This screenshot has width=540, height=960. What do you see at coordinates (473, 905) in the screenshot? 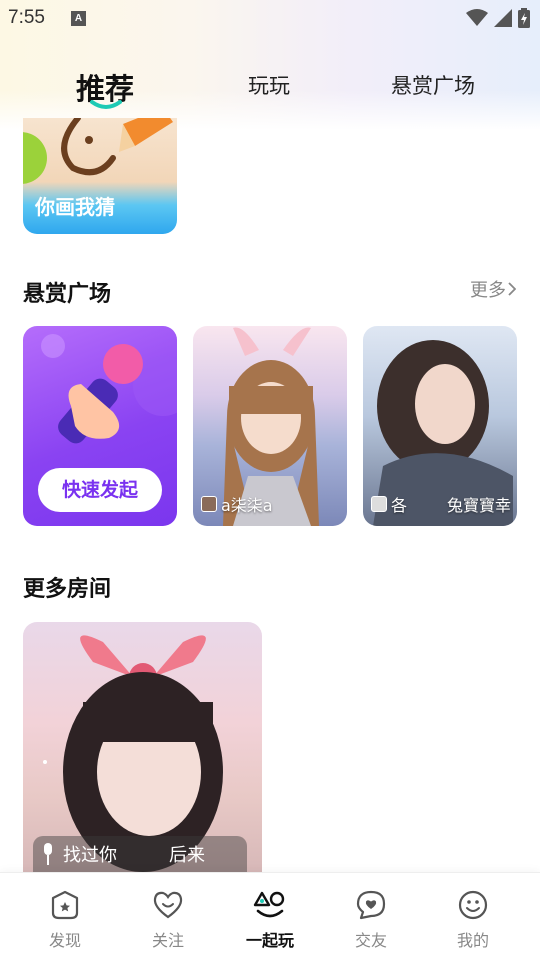
I see `smile-face-icon` at bounding box center [473, 905].